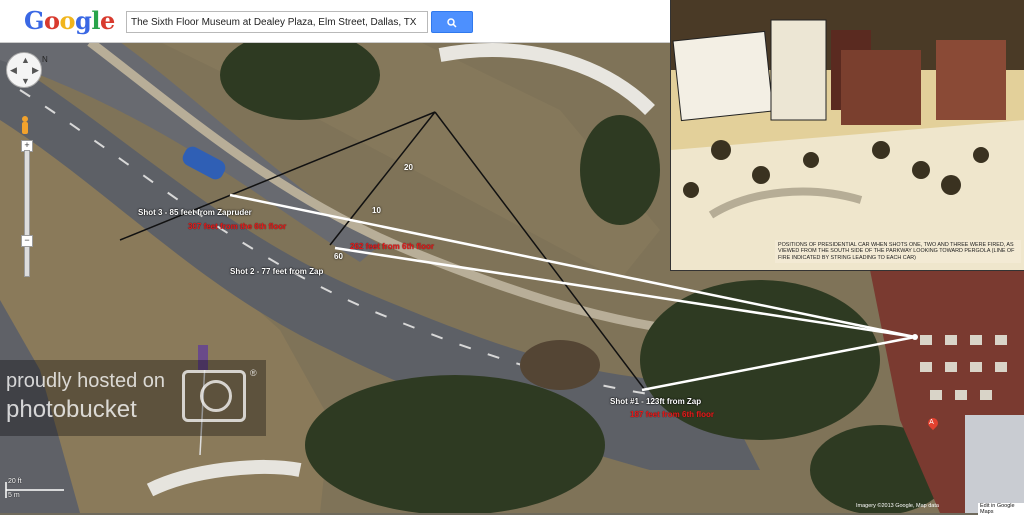 This screenshot has height=515, width=1024. Describe the element at coordinates (107, 20) in the screenshot. I see `logo-letter: e` at that location.